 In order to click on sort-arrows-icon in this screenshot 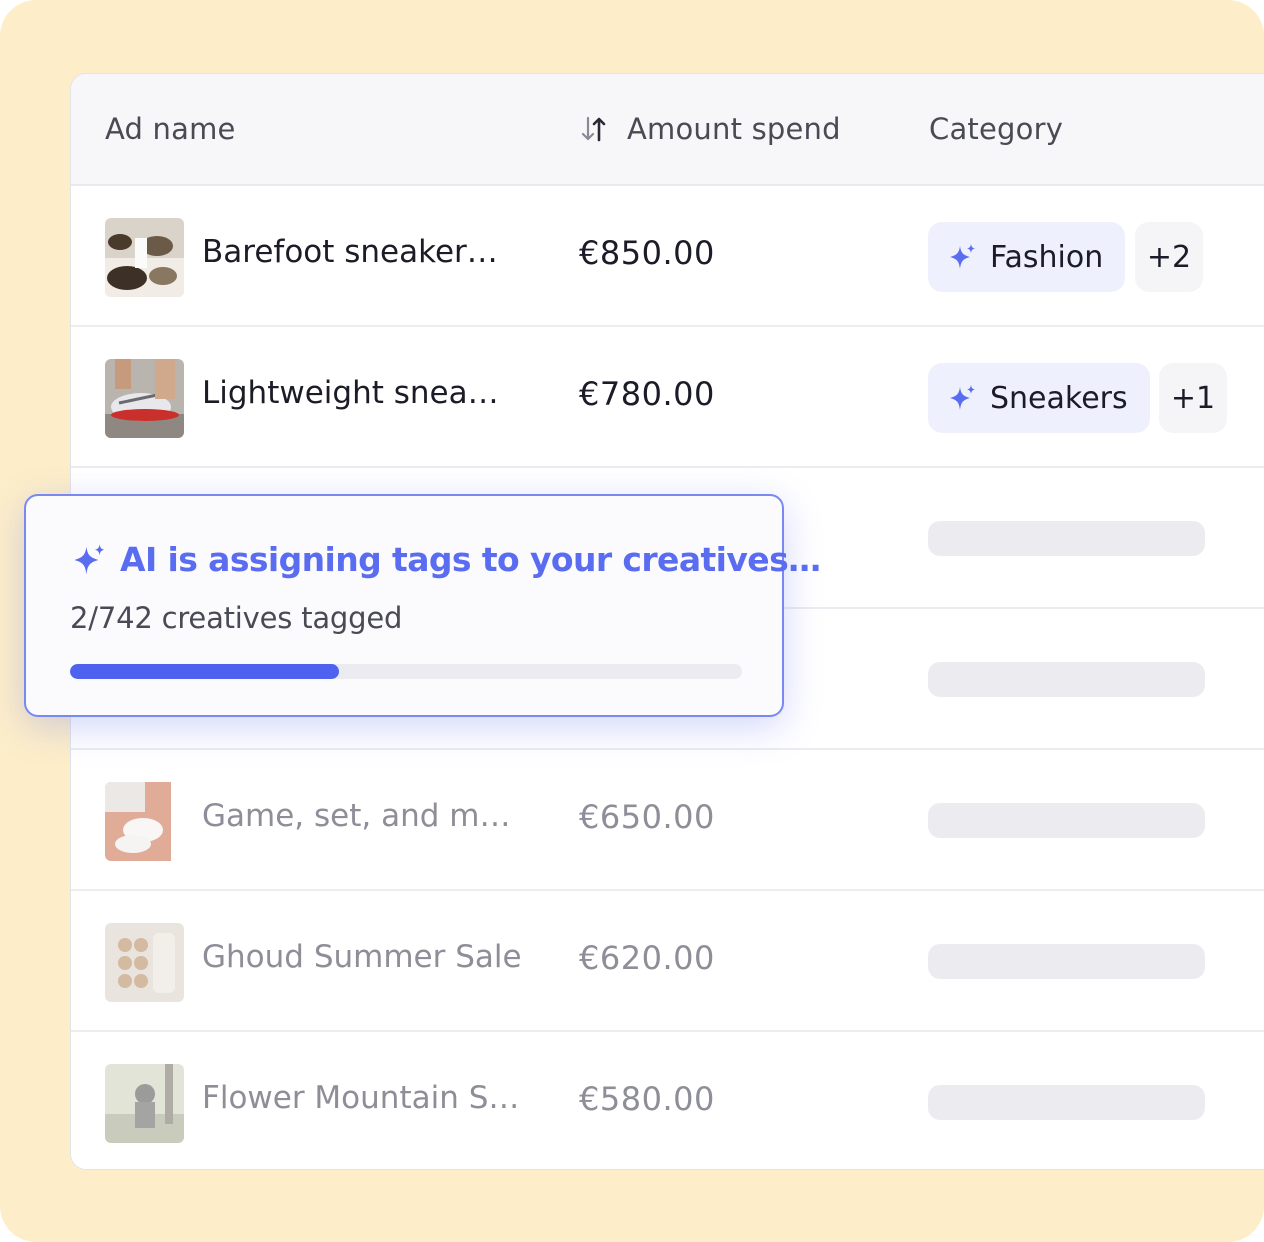, I will do `click(594, 129)`.